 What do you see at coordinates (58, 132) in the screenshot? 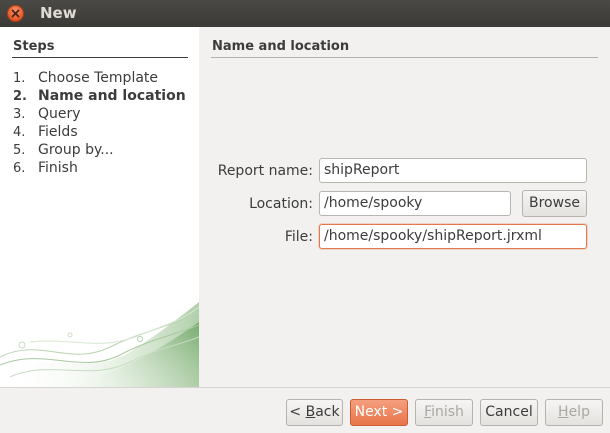
I see `step-label: Fields` at bounding box center [58, 132].